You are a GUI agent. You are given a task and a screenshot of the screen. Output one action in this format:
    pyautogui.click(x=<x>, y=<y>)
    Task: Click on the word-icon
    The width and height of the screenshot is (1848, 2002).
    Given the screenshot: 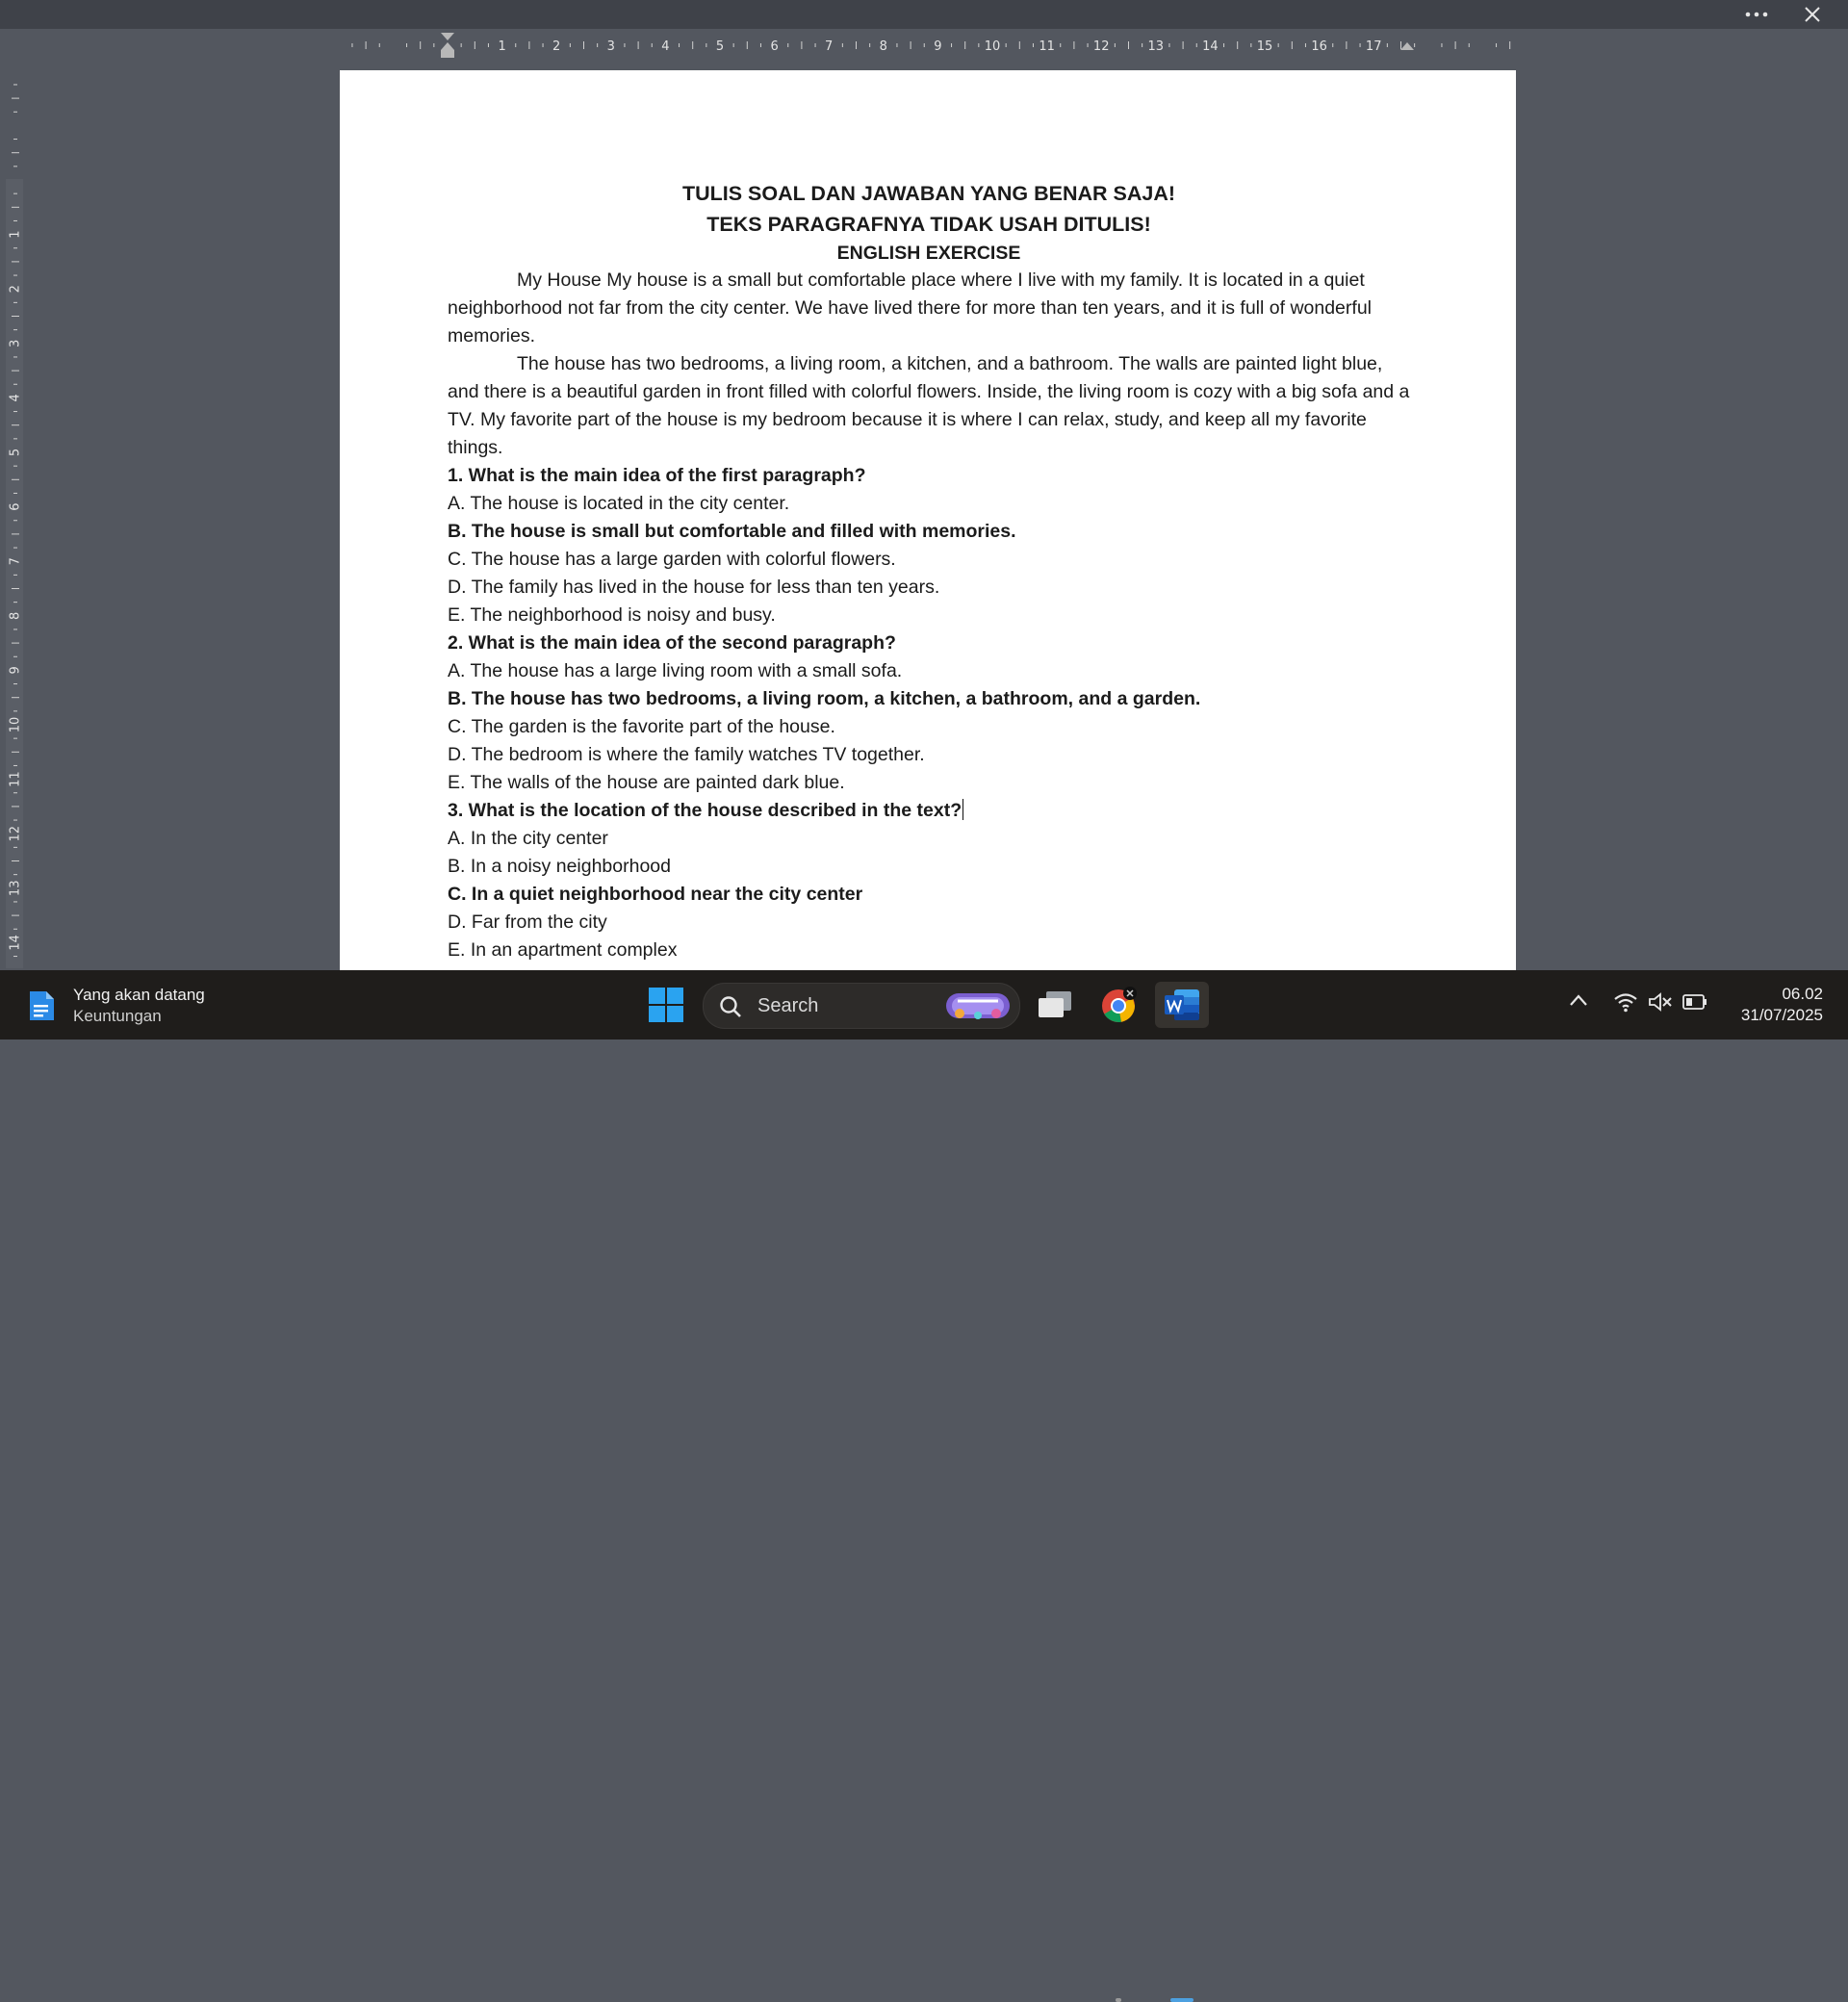 What is the action you would take?
    pyautogui.click(x=1182, y=1004)
    